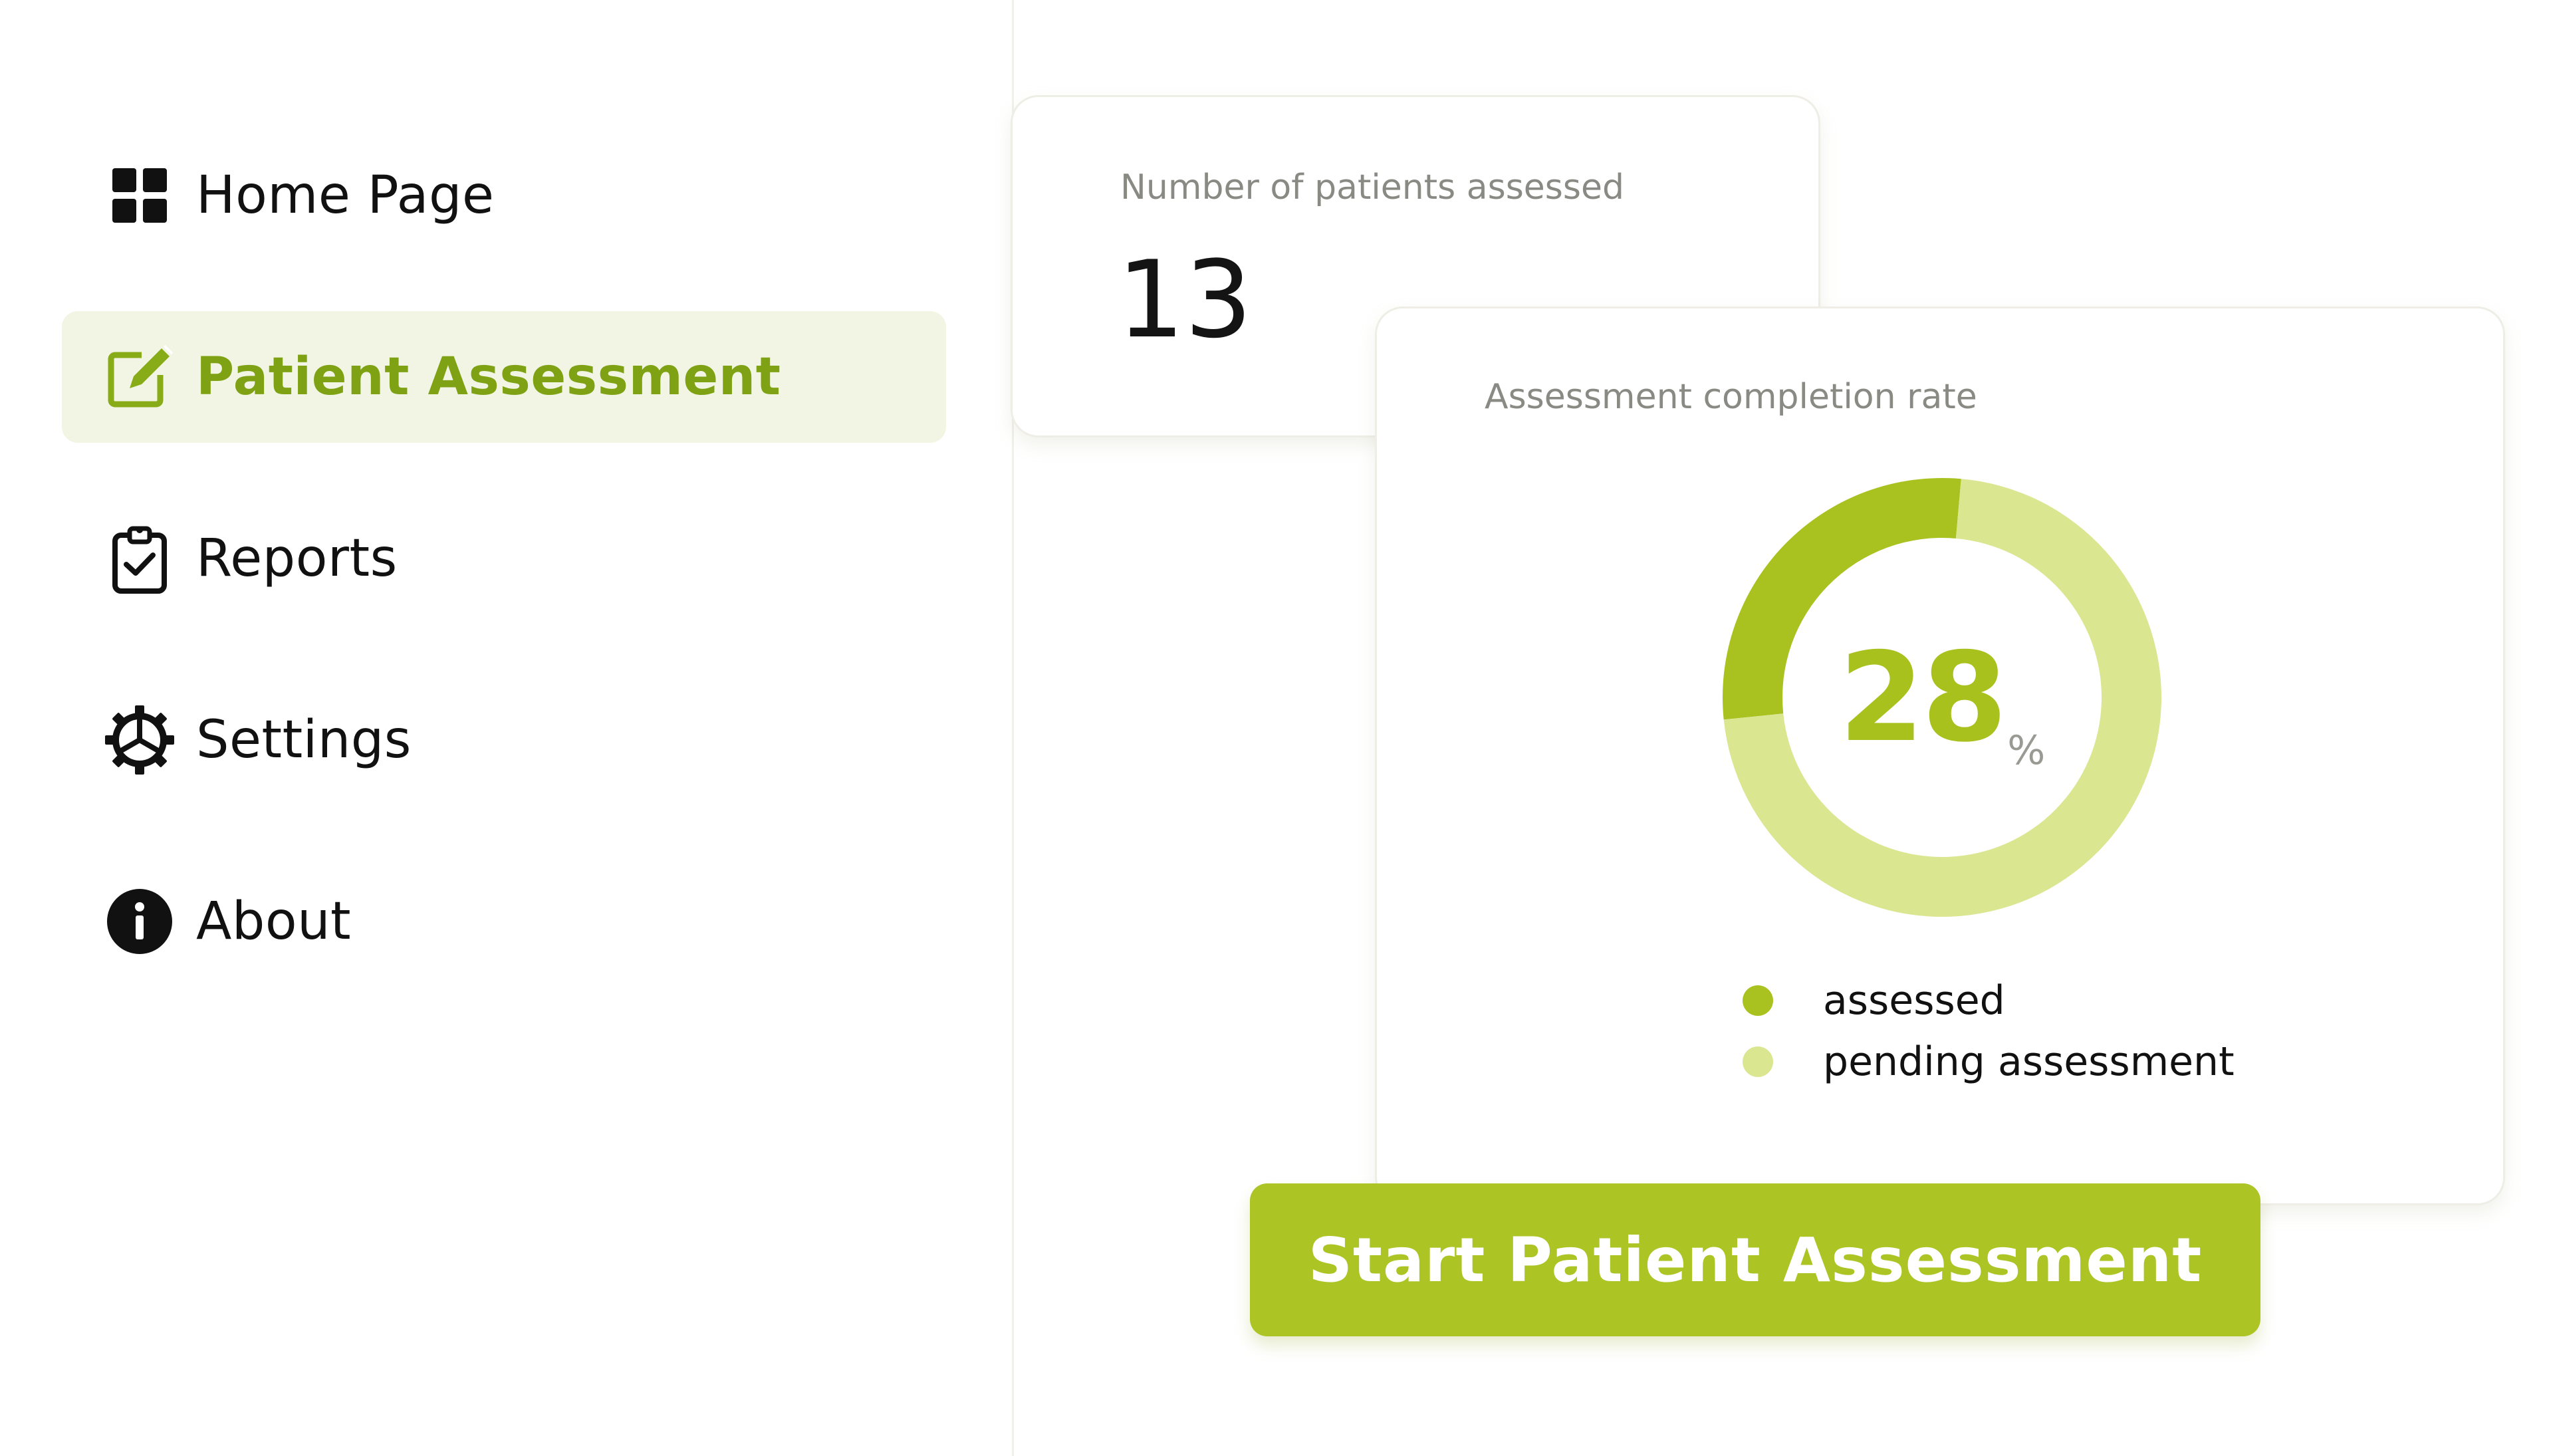  I want to click on patients-assessed-label: Number of patients assessed, so click(1372, 187).